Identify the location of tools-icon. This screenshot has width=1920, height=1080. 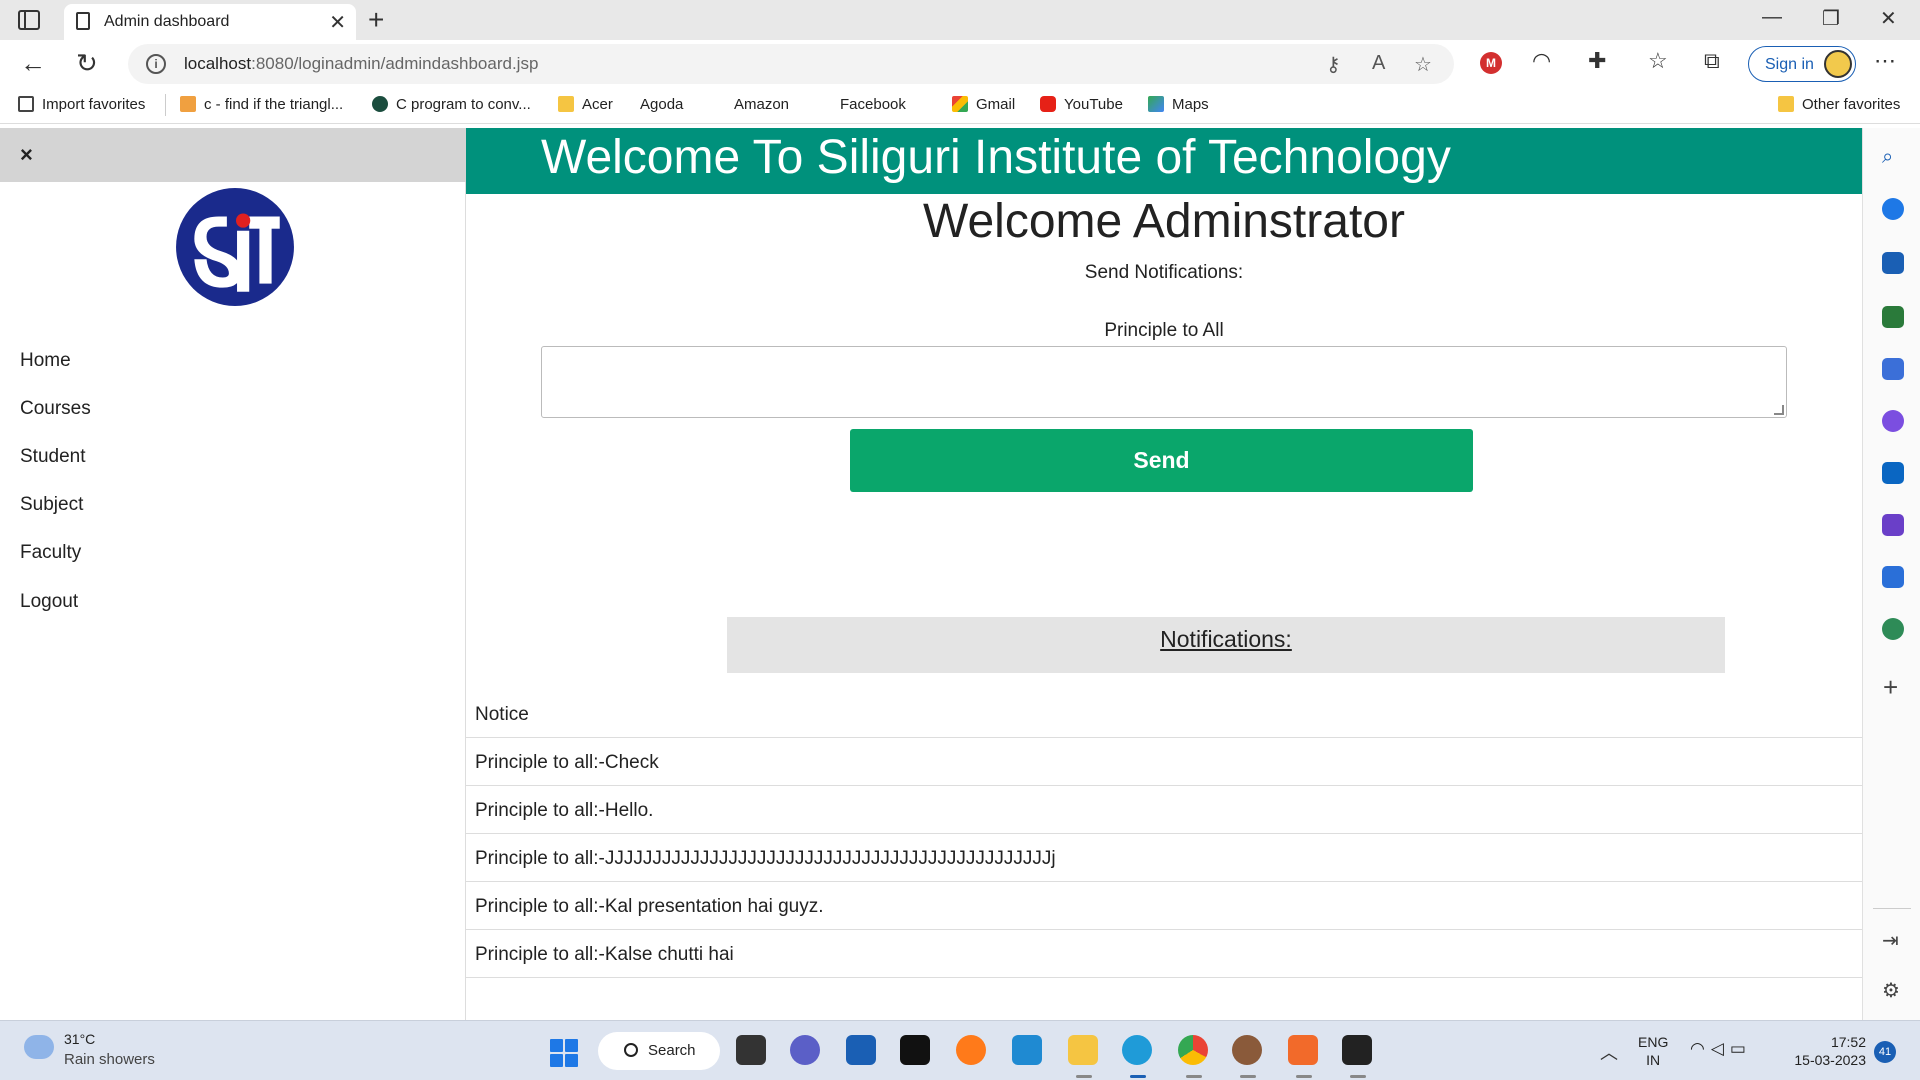
(1893, 317).